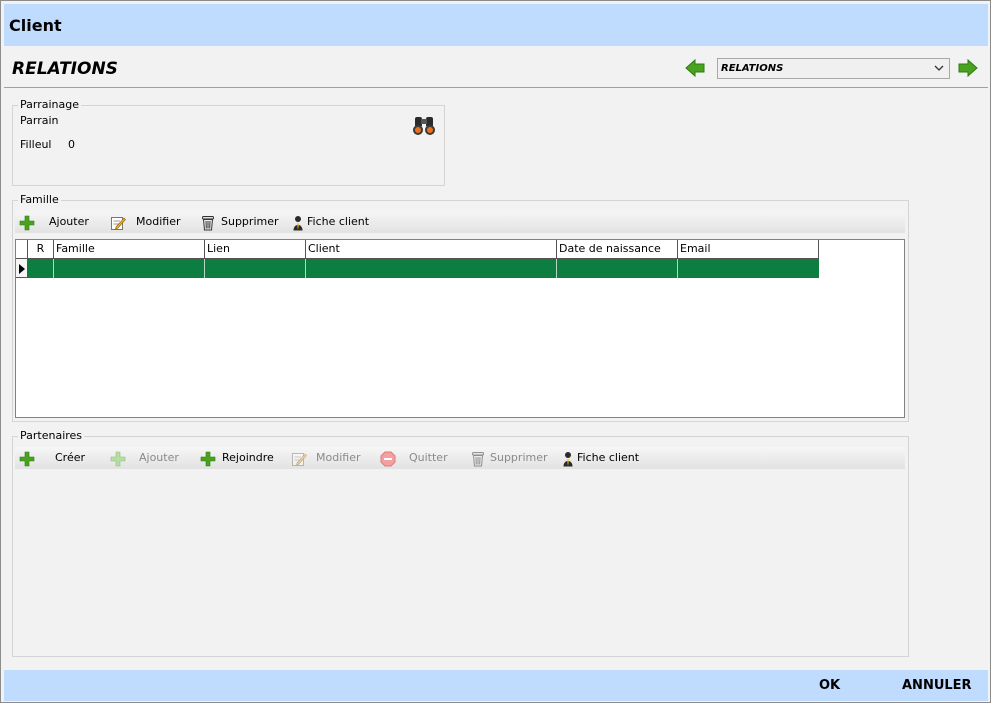  What do you see at coordinates (496, 685) in the screenshot?
I see `footer-bar: OK ANNULER` at bounding box center [496, 685].